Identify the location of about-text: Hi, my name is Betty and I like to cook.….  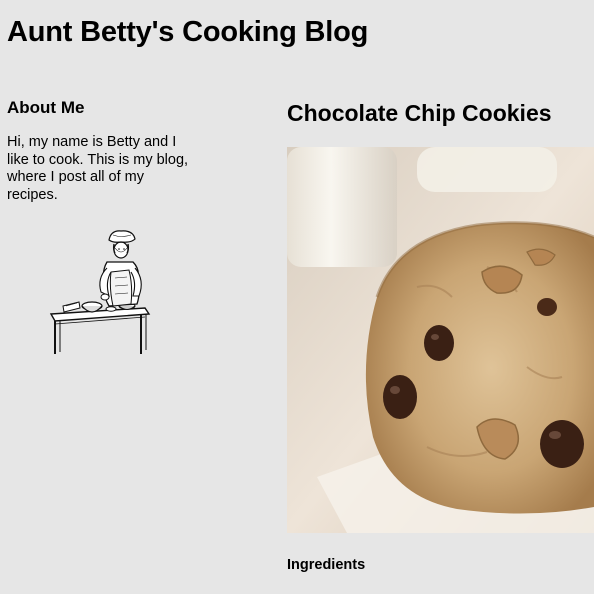
(98, 168).